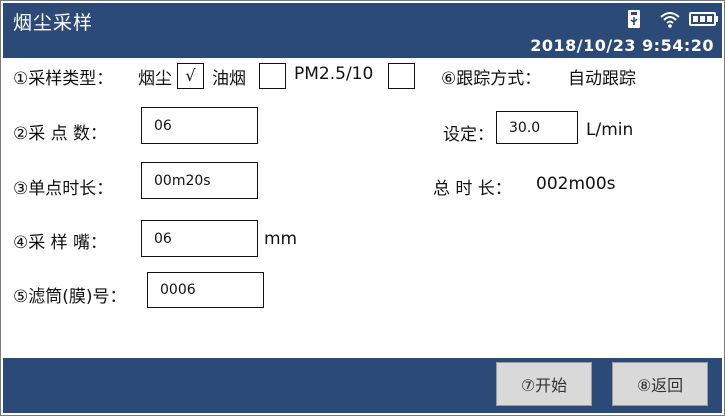 The width and height of the screenshot is (725, 416). I want to click on footer-bar: ⑦开始 ⑧返回, so click(362, 385).